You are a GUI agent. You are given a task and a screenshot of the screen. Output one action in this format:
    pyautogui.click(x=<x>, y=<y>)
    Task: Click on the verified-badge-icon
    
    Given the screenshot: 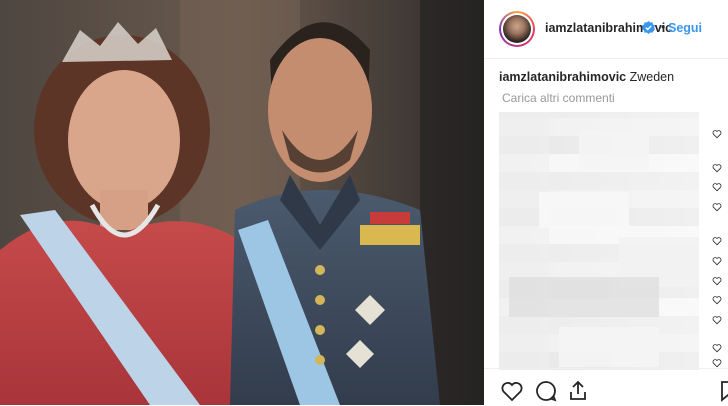 What is the action you would take?
    pyautogui.click(x=648, y=30)
    